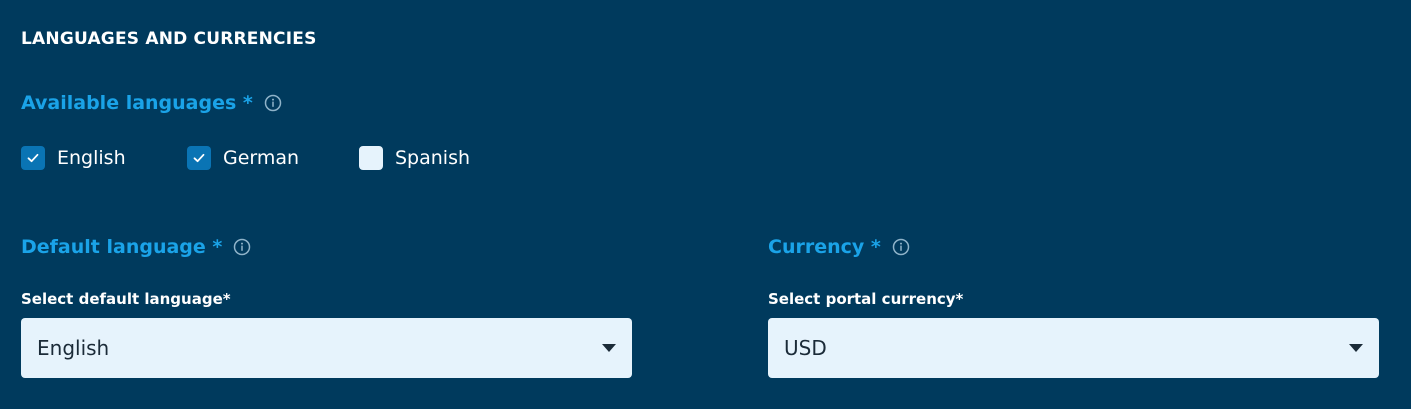  Describe the element at coordinates (169, 39) in the screenshot. I see `section-title: LANGUAGES AND CURRENCIES` at that location.